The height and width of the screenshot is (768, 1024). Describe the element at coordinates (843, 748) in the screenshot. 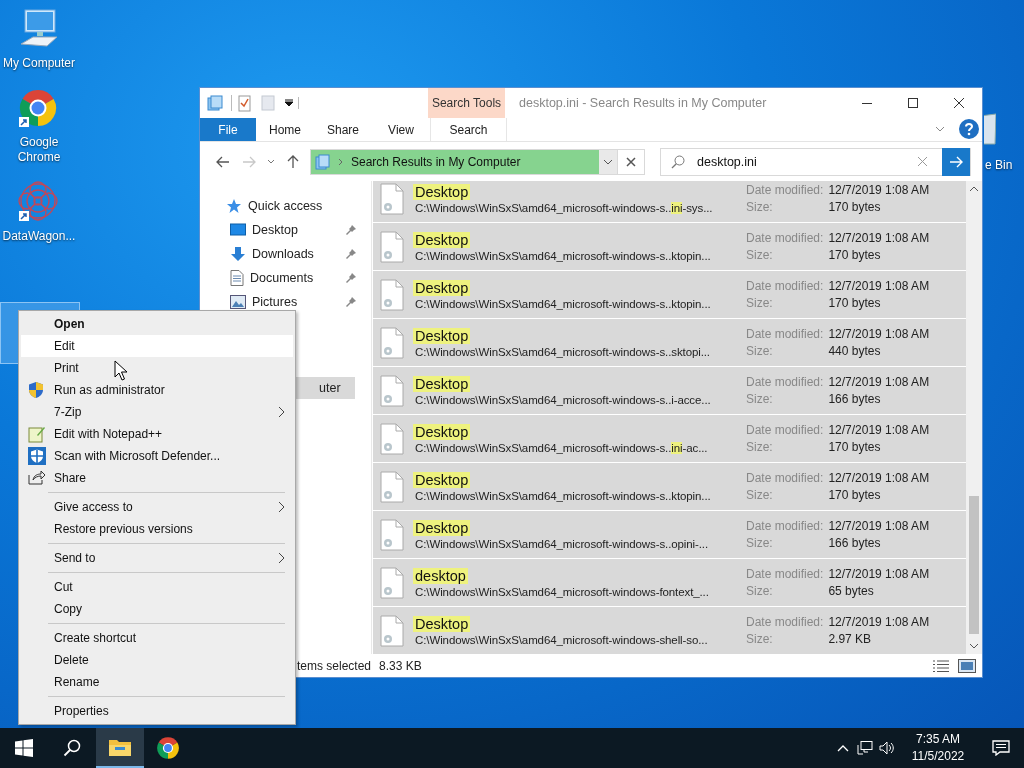

I see `caret-up-icon` at that location.